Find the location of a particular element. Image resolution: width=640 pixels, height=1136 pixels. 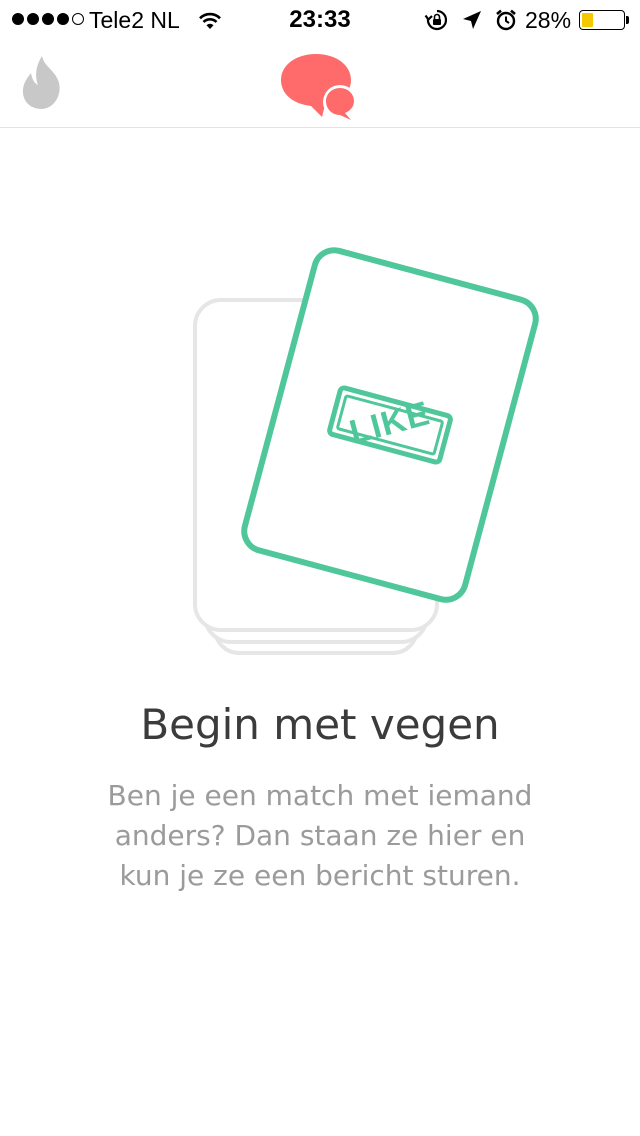

nav-bar is located at coordinates (320, 84).